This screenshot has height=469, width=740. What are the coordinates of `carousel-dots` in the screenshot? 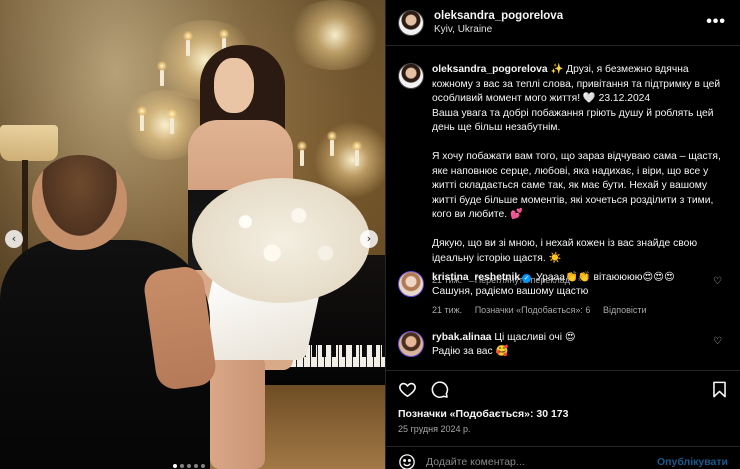 It's located at (189, 466).